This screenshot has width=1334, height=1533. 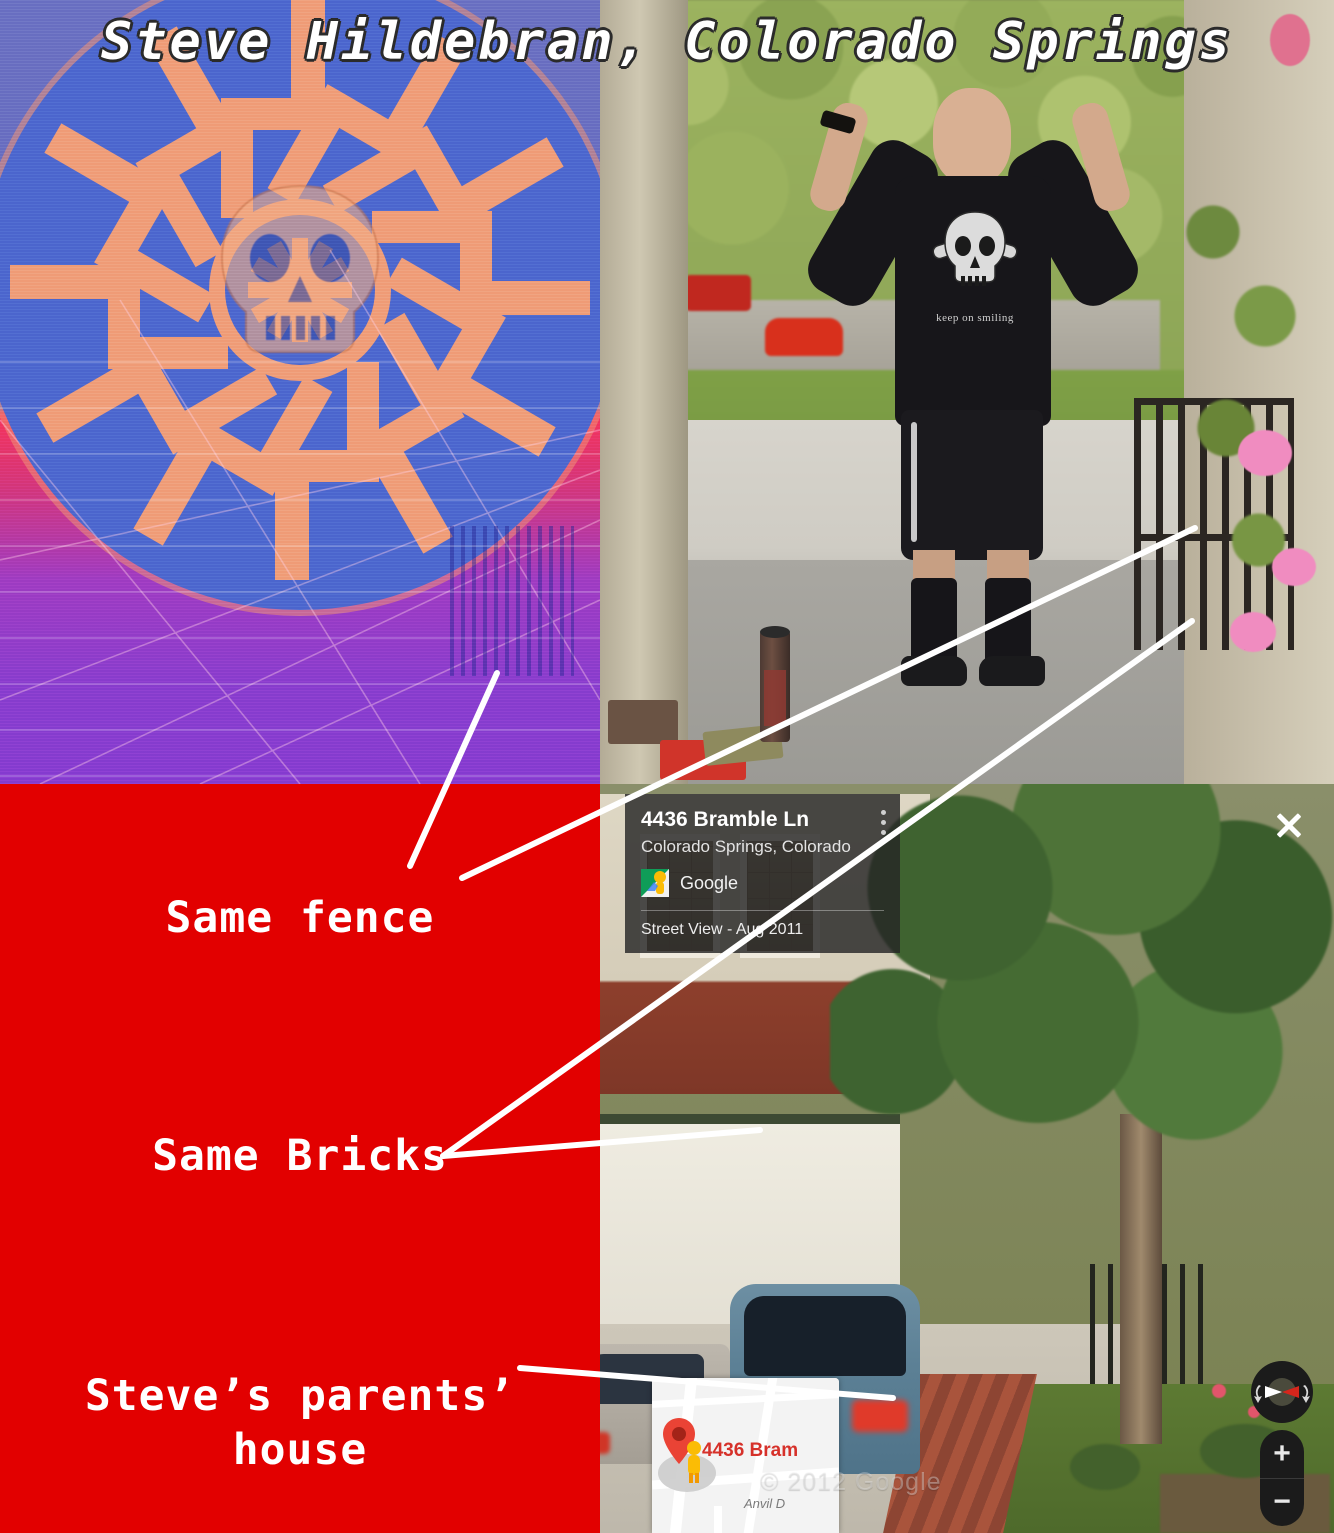 I want to click on compass-icon, so click(x=1282, y=1392).